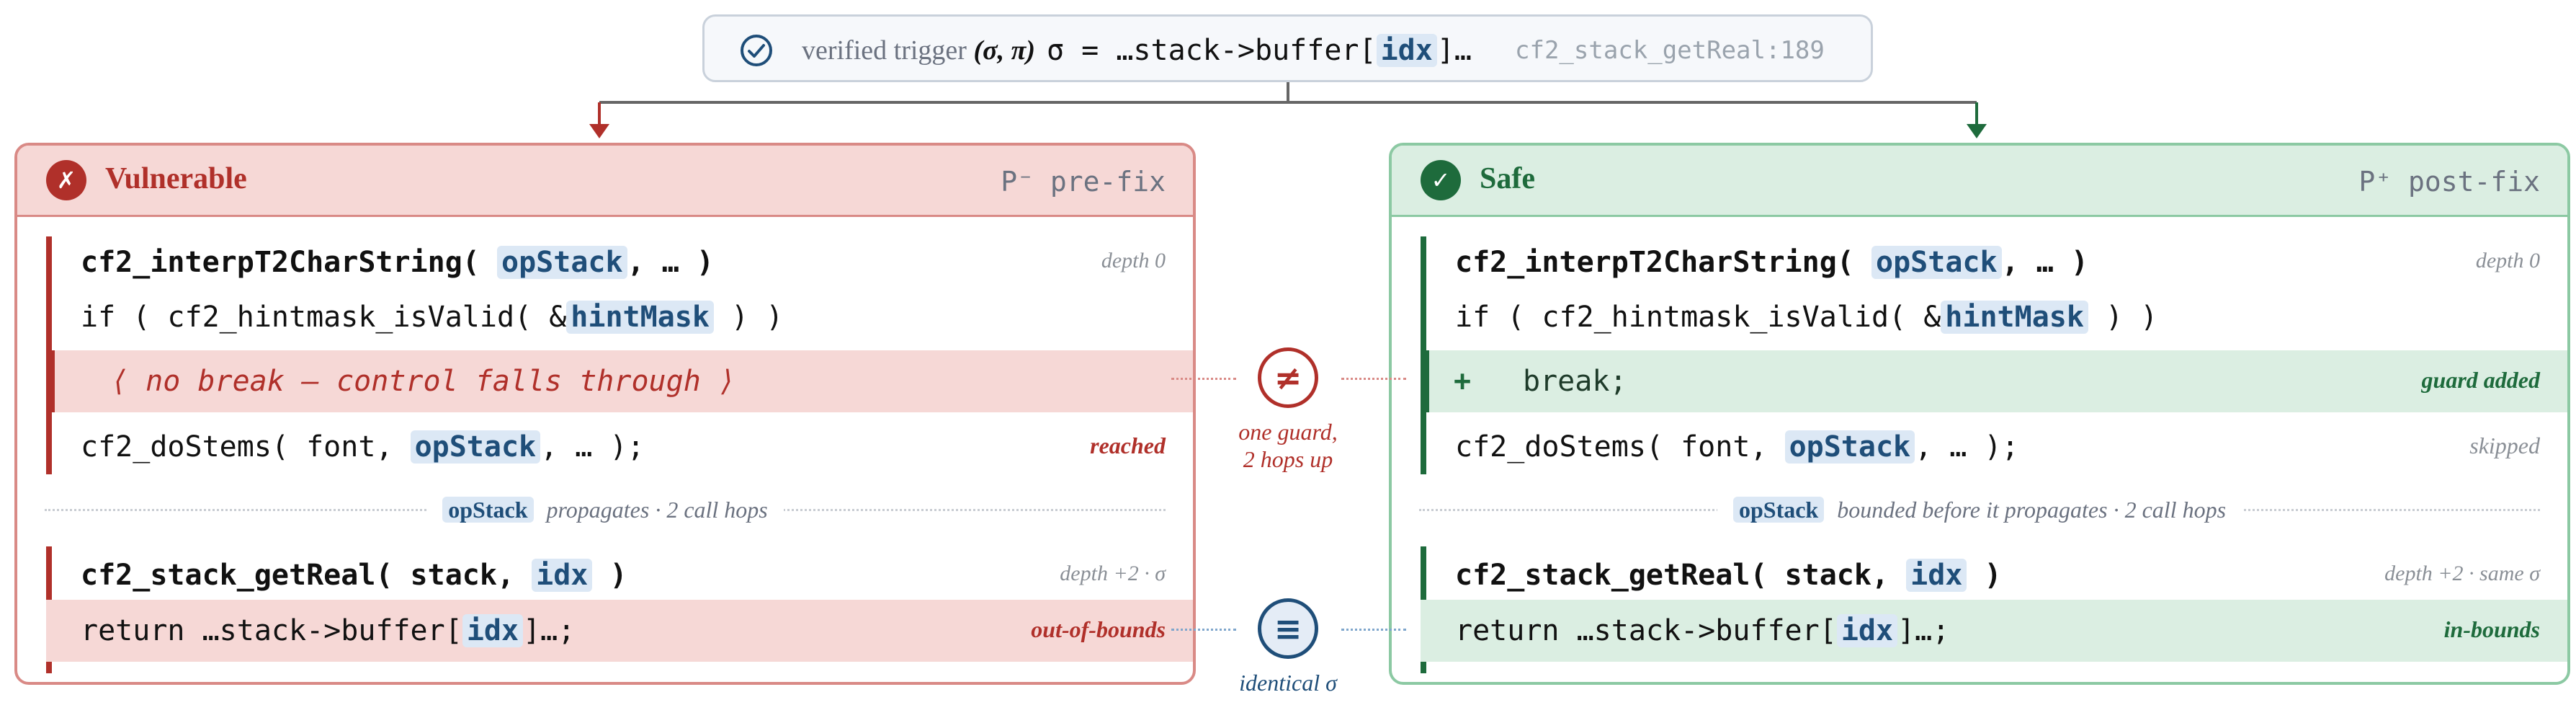 This screenshot has width=2576, height=705. What do you see at coordinates (423, 381) in the screenshot?
I see `missing-break-line: ⟨ no break — control falls through ⟩` at bounding box center [423, 381].